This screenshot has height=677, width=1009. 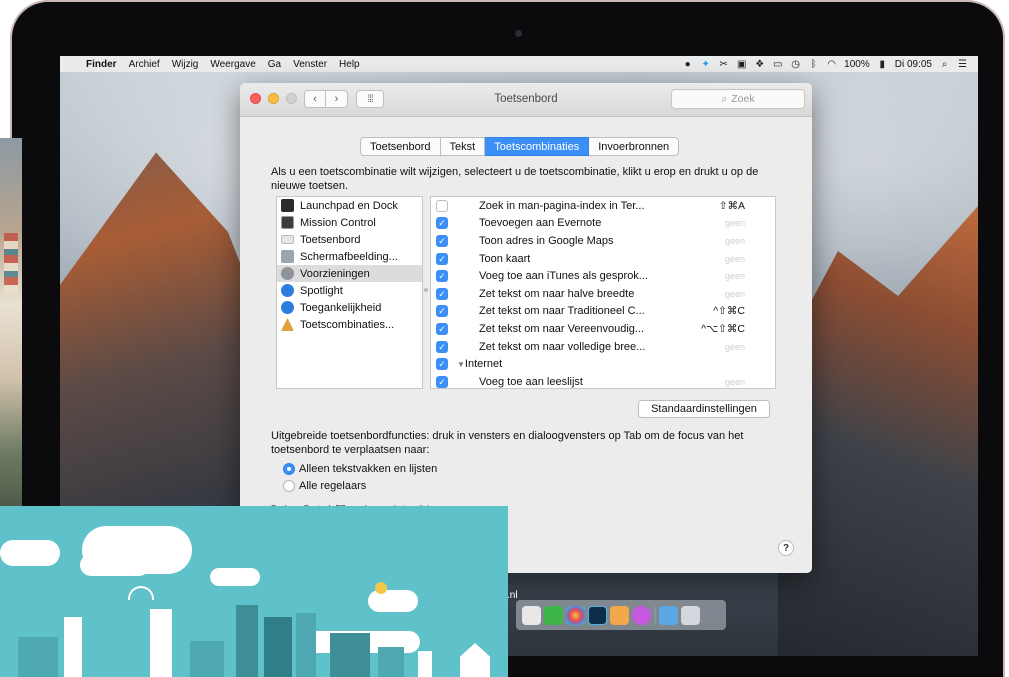 I want to click on category-accessibility: Toegankelijkheid, so click(x=349, y=307).